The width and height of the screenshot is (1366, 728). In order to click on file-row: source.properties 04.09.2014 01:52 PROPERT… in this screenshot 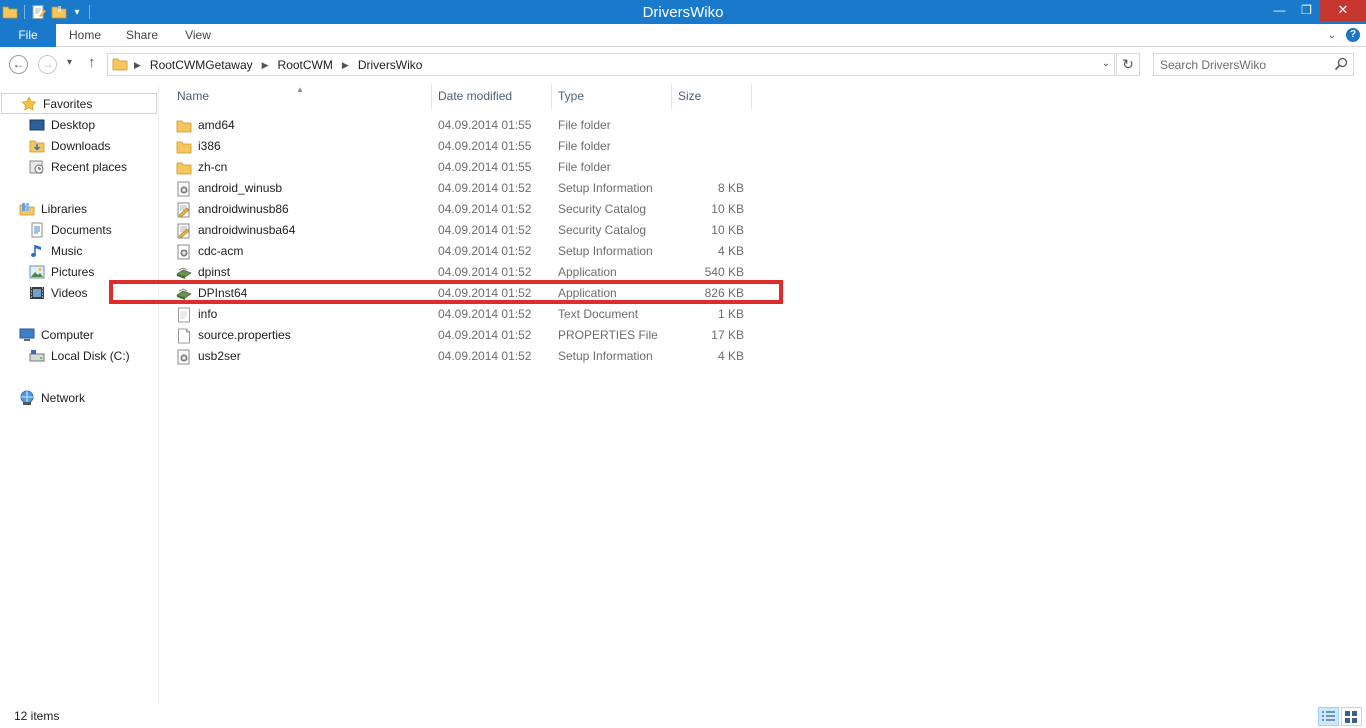, I will do `click(460, 335)`.